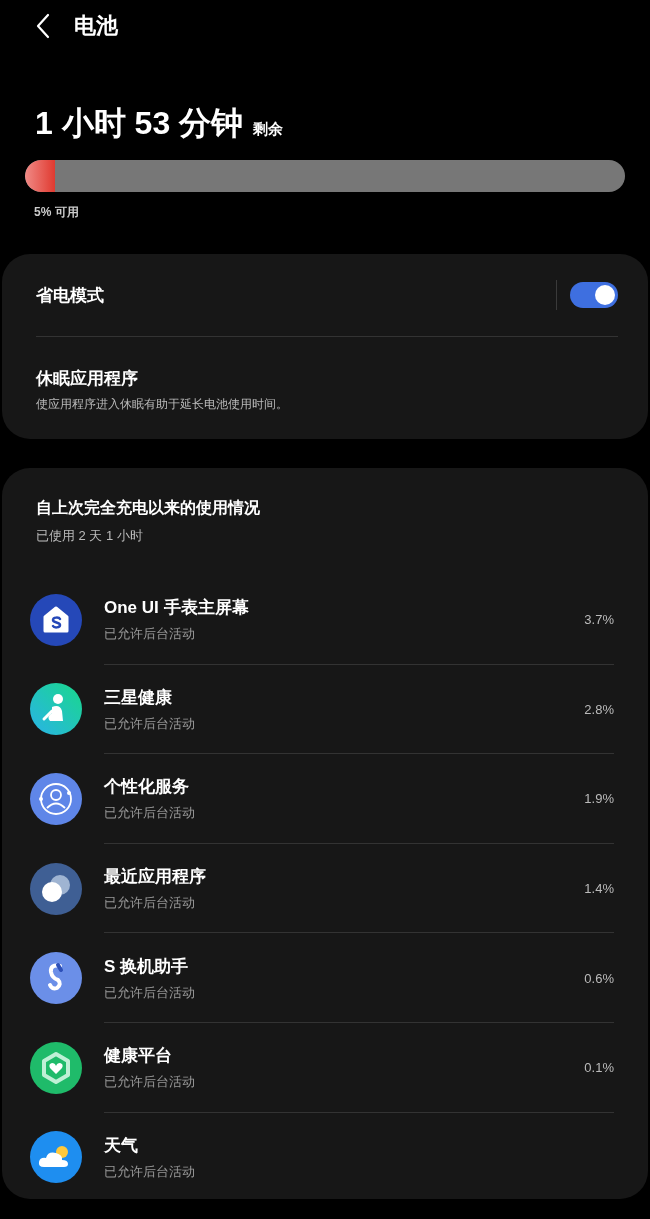 This screenshot has width=650, height=1219. What do you see at coordinates (268, 129) in the screenshot?
I see `remaining-label: 剩余` at bounding box center [268, 129].